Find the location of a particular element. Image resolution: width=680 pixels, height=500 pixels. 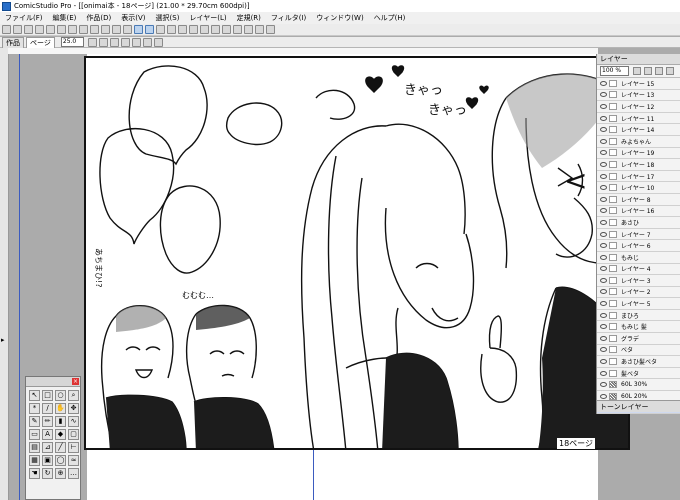

layer-row: もみじ 髪 is located at coordinates (638, 327).